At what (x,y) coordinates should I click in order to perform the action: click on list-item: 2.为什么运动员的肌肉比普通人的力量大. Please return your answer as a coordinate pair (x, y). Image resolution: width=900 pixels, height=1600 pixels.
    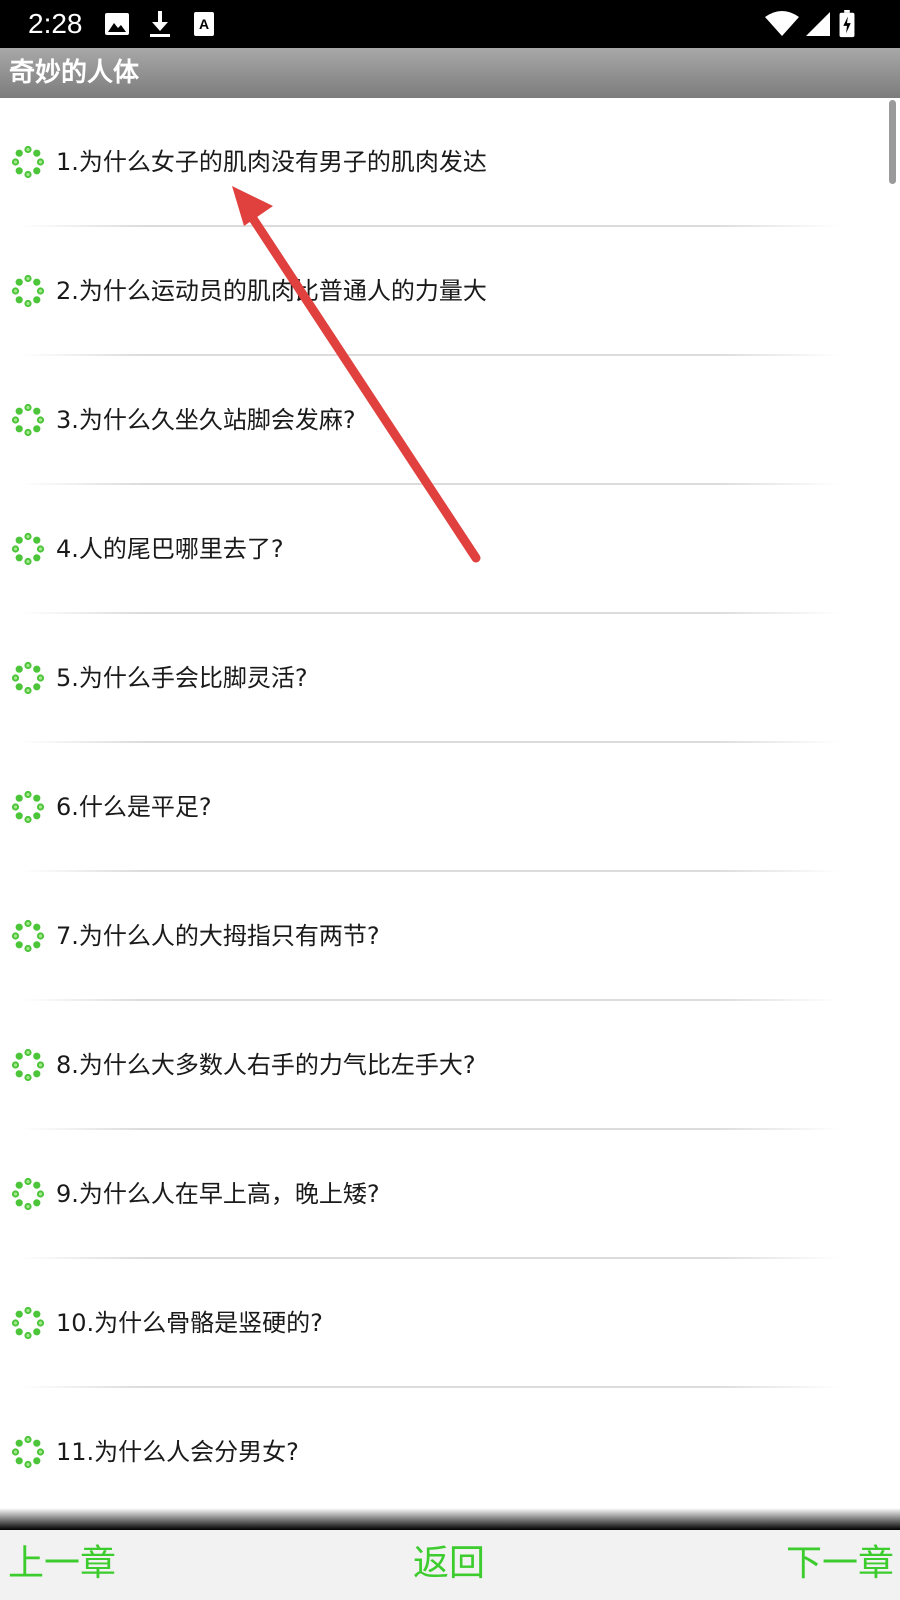
    Looking at the image, I should click on (450, 291).